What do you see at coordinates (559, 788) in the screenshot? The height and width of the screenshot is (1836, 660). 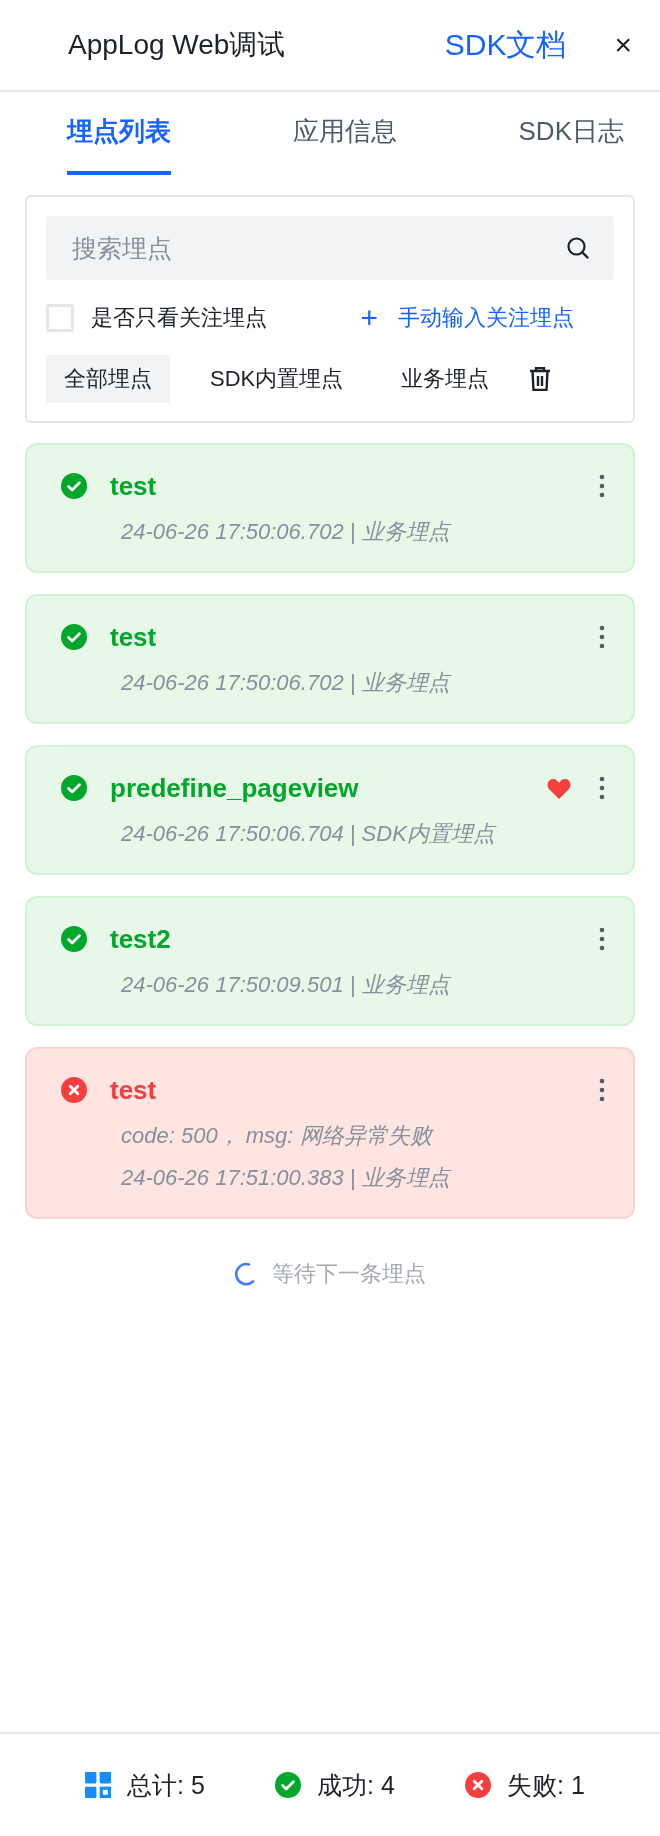 I see `heart-icon` at bounding box center [559, 788].